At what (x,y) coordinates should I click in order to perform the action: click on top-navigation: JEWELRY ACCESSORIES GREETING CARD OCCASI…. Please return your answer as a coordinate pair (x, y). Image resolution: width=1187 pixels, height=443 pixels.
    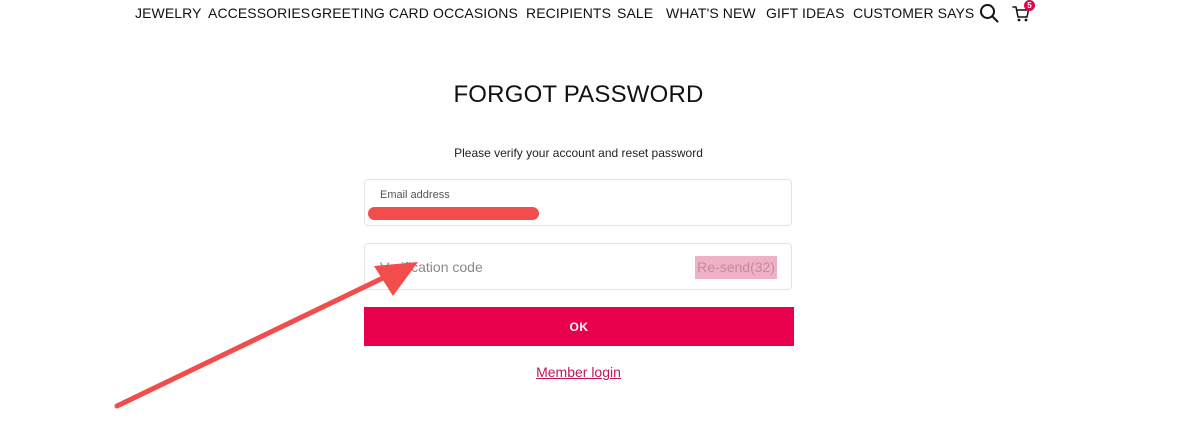
    Looking at the image, I should click on (593, 13).